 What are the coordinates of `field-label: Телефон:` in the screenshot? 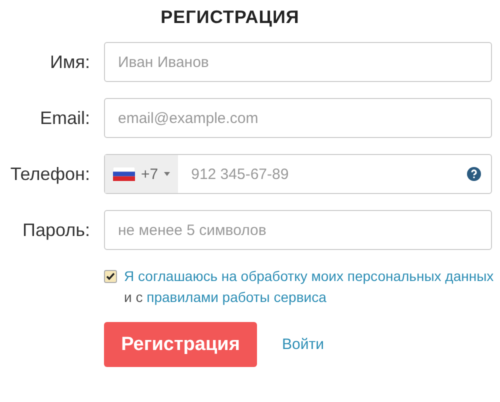 It's located at (49, 174).